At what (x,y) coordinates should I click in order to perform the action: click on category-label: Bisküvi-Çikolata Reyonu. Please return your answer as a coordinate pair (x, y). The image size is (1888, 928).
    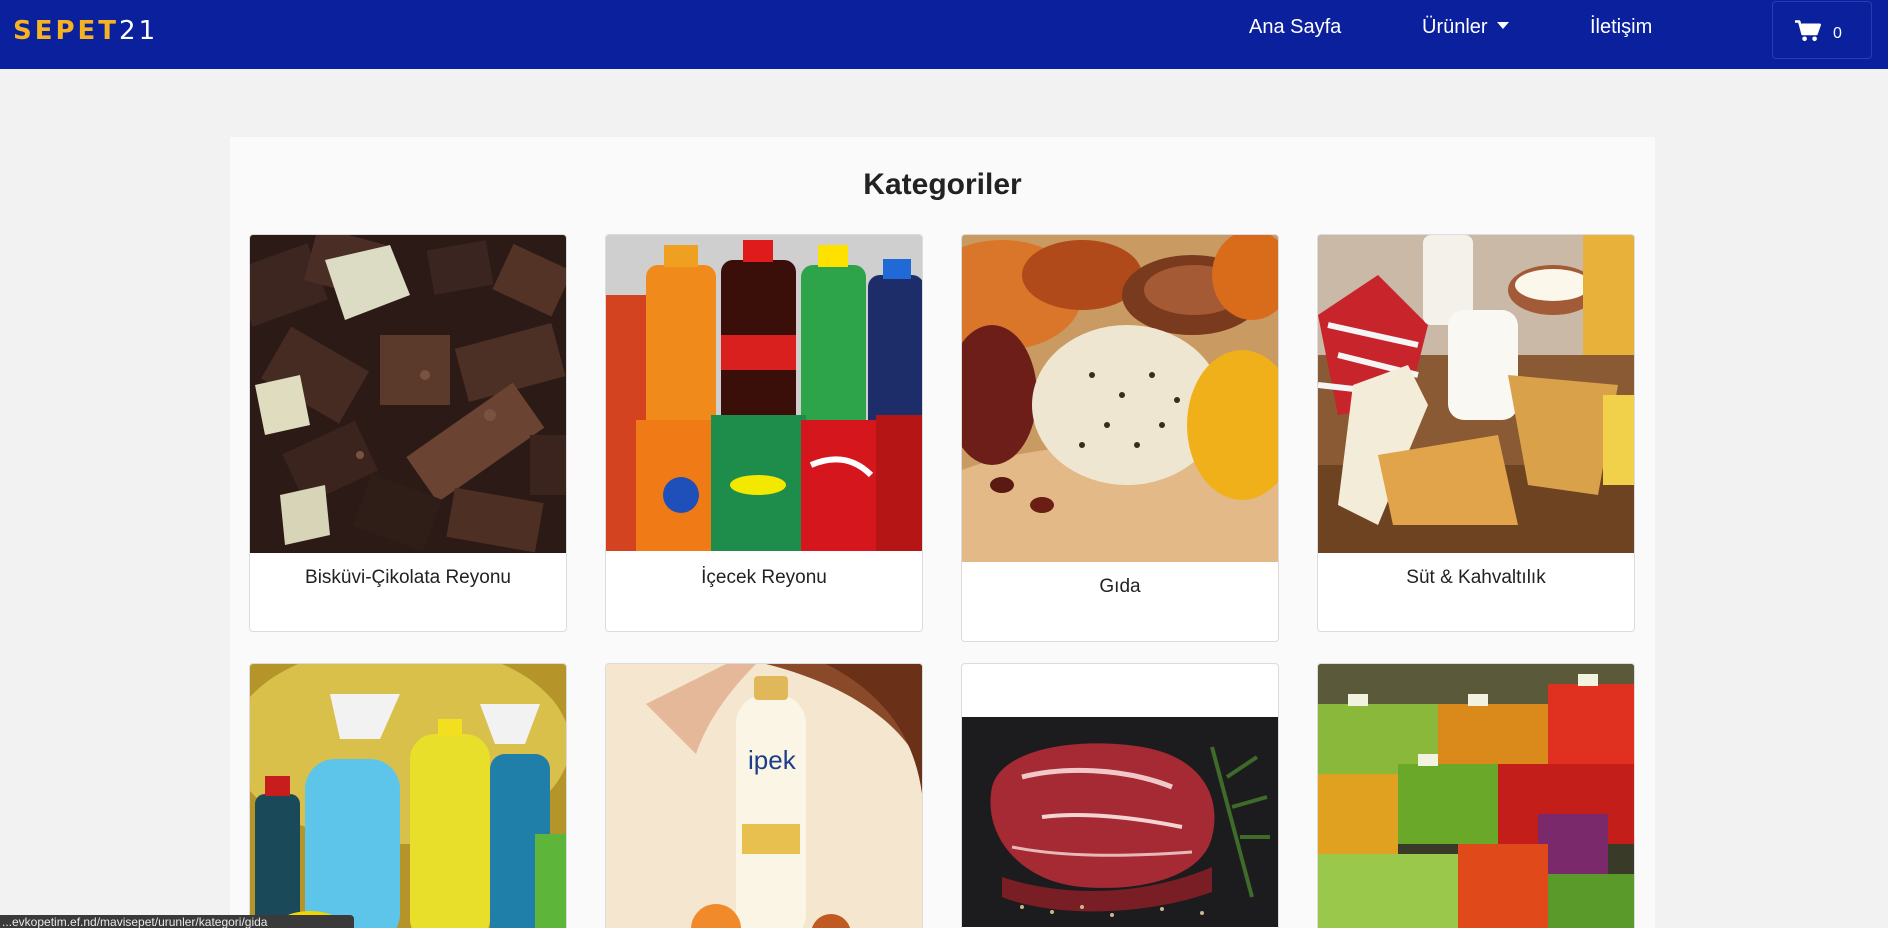
    Looking at the image, I should click on (408, 577).